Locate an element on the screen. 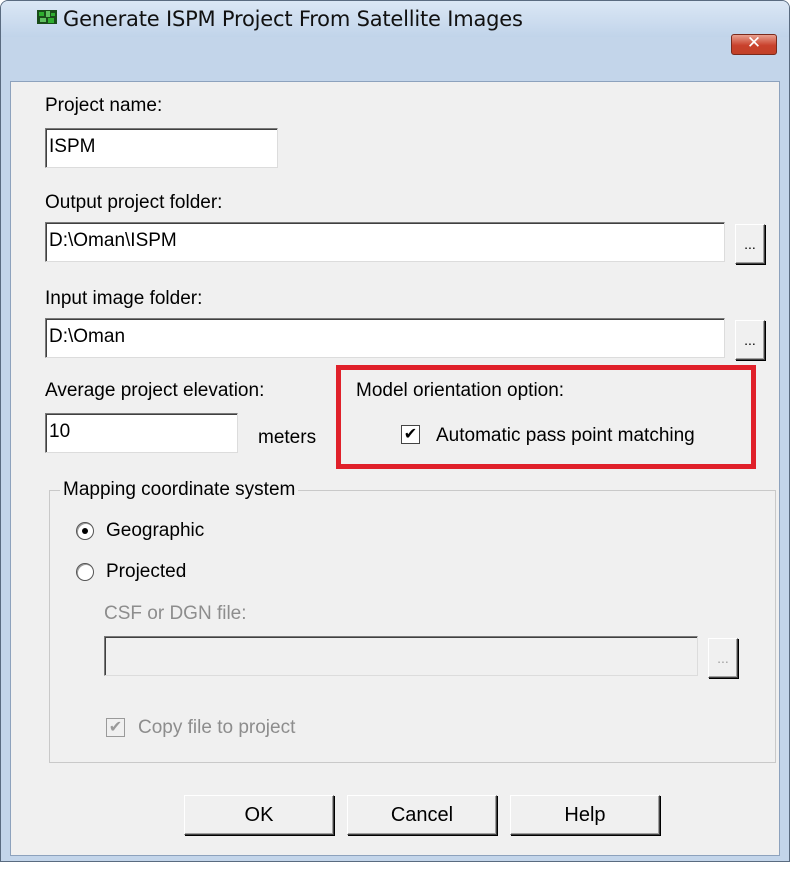  csf-file-input is located at coordinates (401, 656).